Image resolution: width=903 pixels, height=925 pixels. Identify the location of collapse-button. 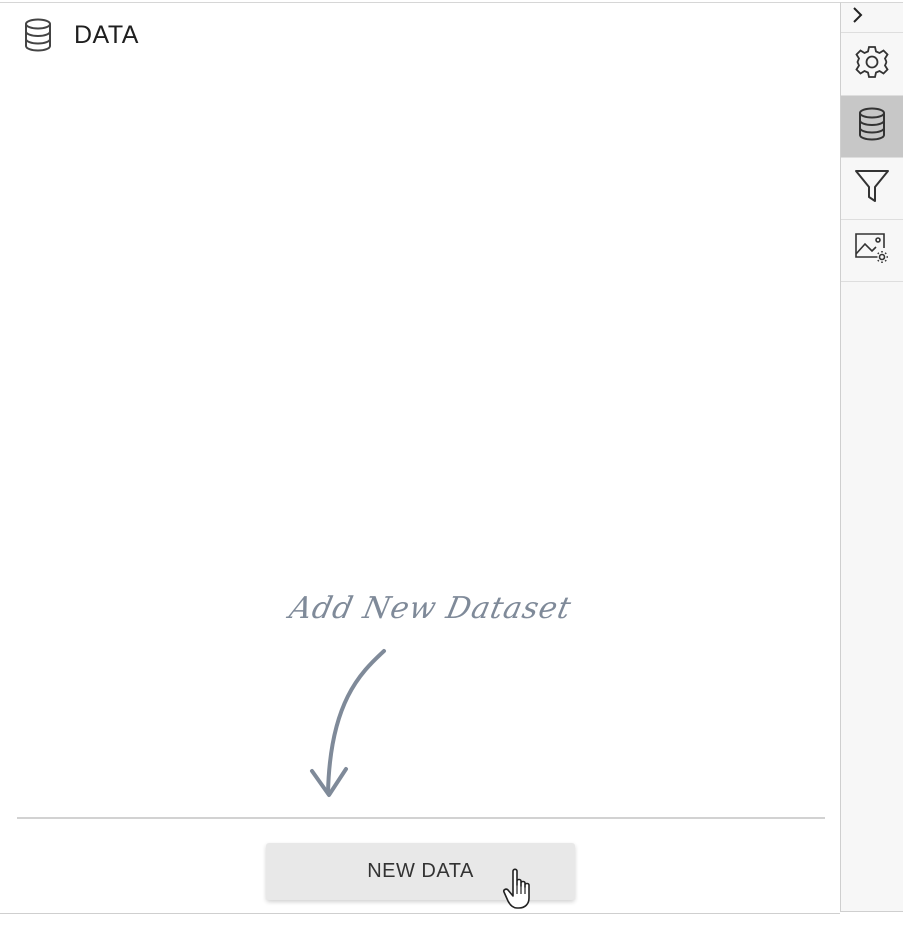
(872, 18).